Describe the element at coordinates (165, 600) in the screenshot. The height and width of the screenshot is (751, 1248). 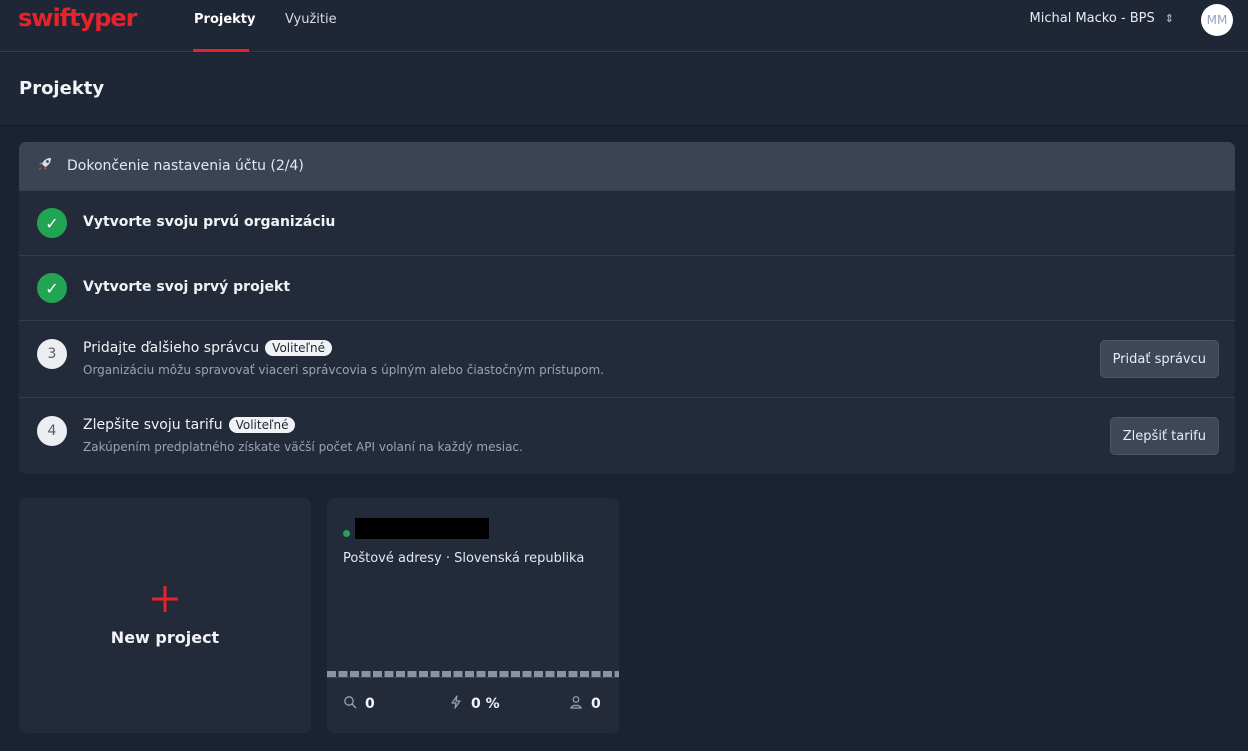
I see `plus-icon` at that location.